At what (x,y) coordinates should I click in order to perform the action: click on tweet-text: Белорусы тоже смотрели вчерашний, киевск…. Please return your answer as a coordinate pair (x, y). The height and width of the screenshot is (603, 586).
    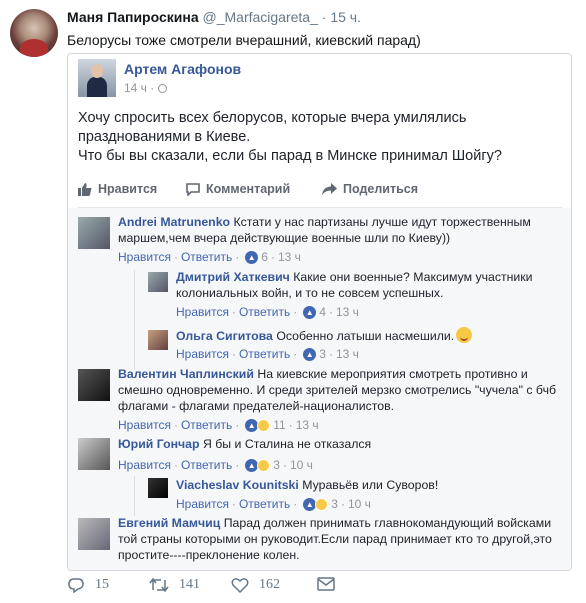
    Looking at the image, I should click on (244, 40).